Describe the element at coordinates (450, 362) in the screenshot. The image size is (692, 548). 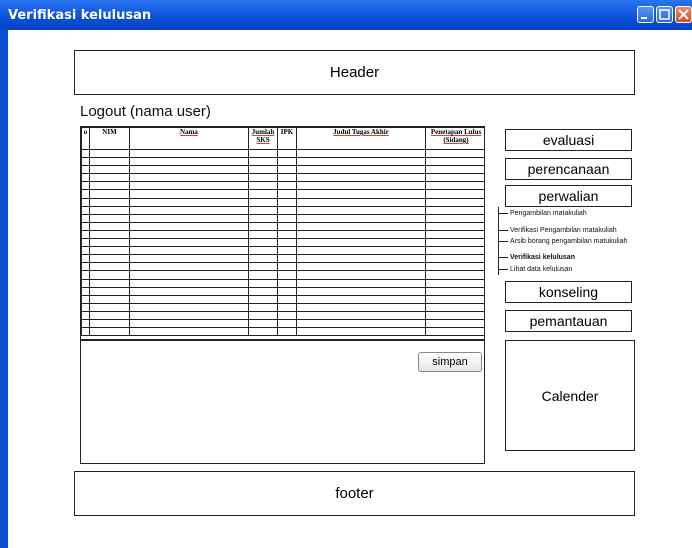
I see `save-button: simpan` at that location.